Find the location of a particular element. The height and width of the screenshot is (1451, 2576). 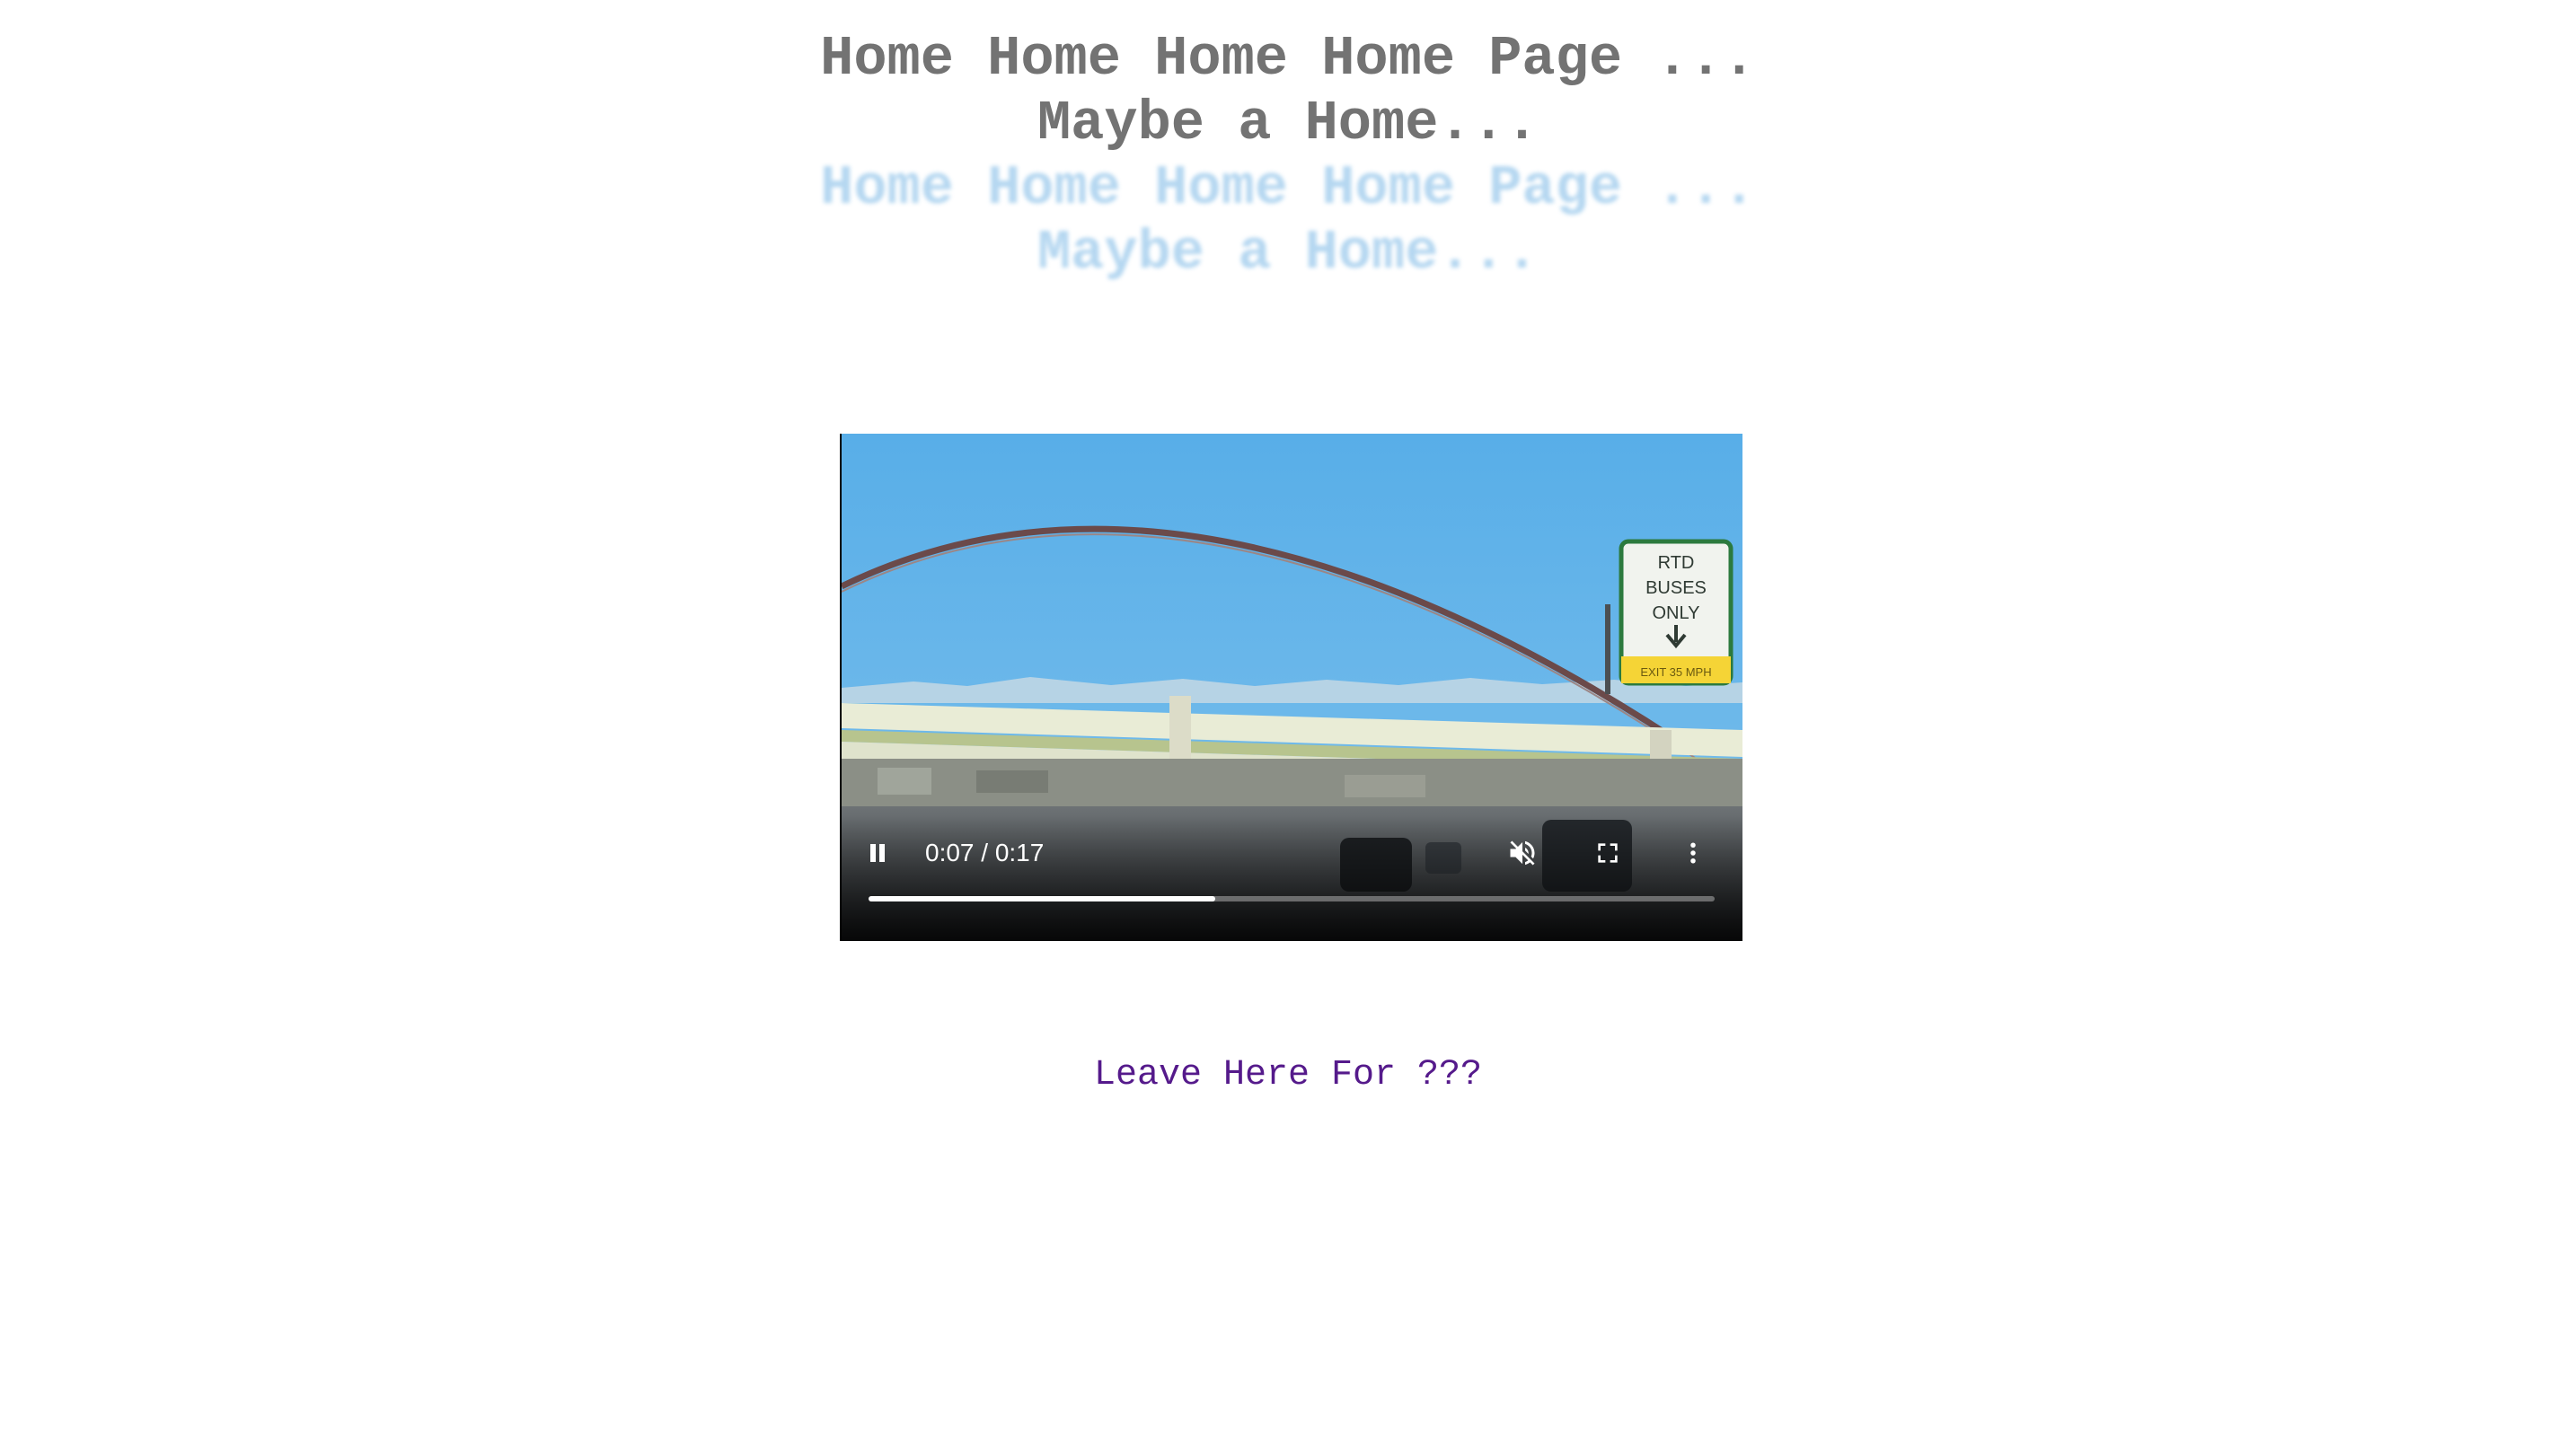

sign-text-line-3: ONLY is located at coordinates (1676, 613).